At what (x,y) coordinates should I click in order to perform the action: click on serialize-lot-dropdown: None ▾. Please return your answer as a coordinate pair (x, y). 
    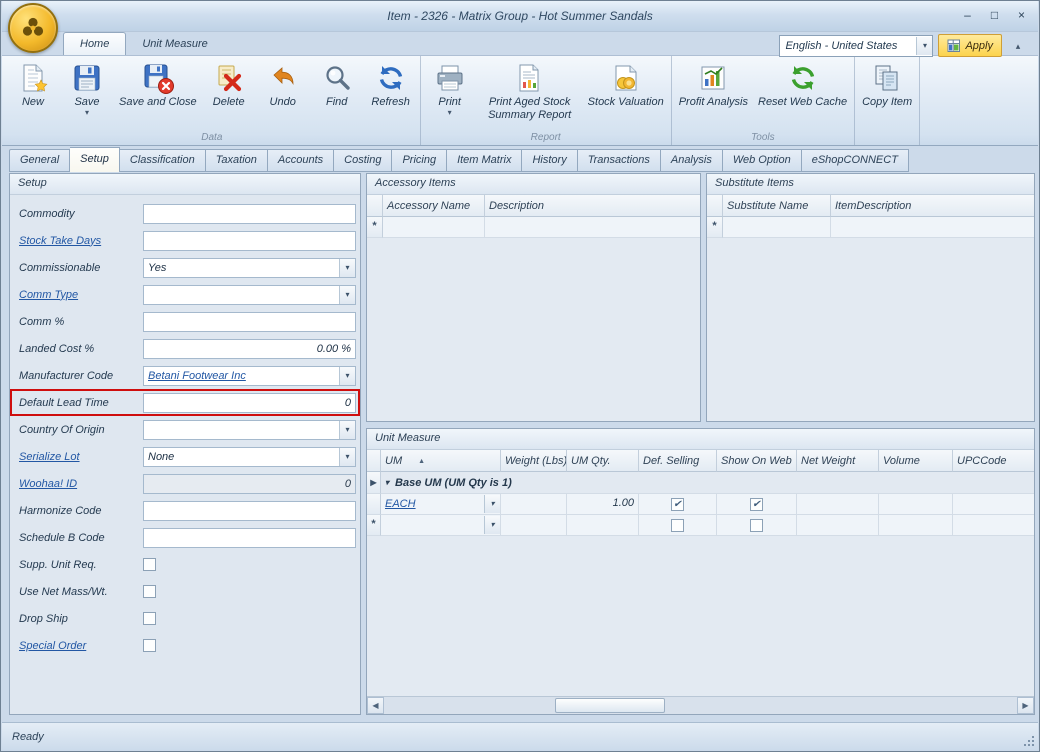
    Looking at the image, I should click on (249, 456).